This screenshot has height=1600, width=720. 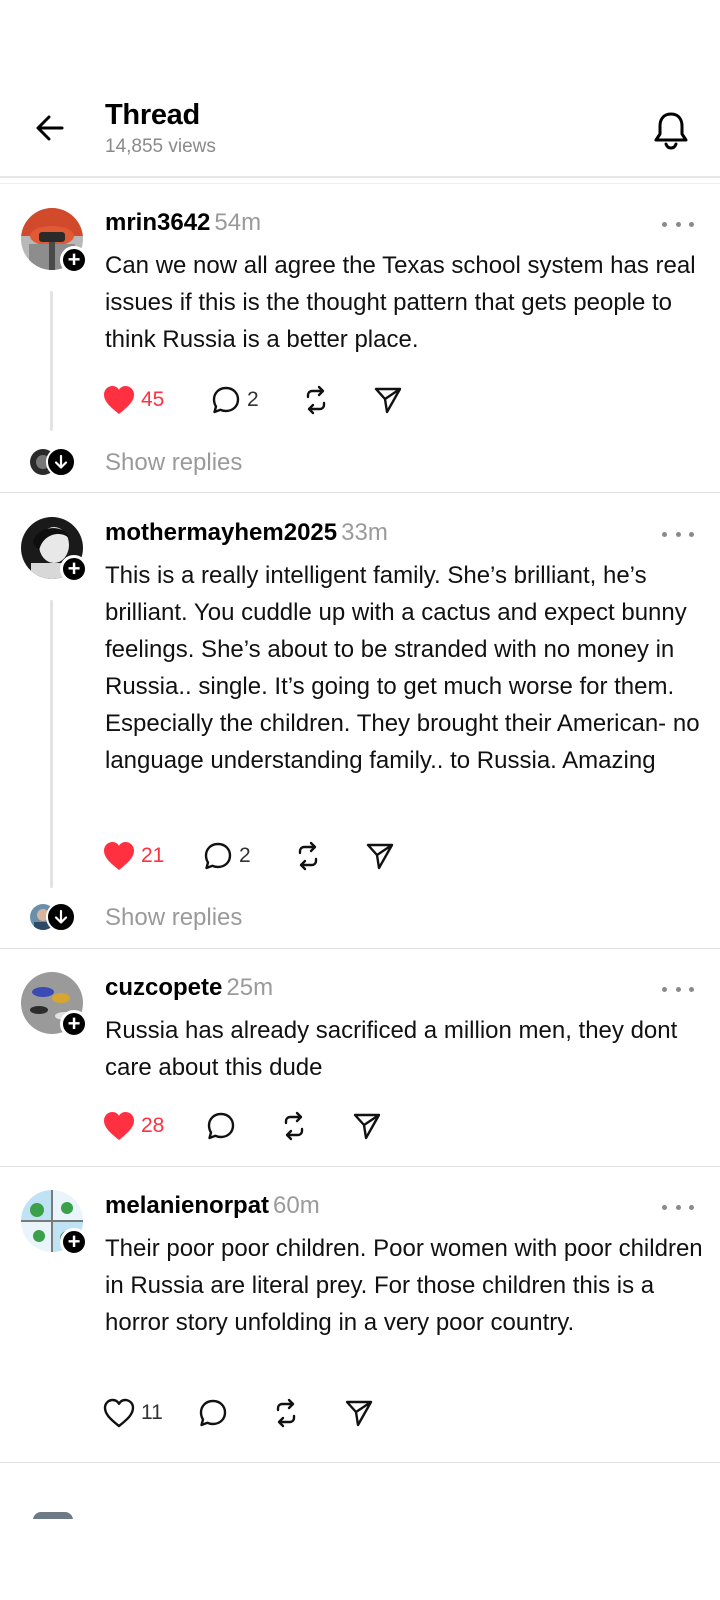 I want to click on username: mothermayhem2025, so click(x=221, y=532).